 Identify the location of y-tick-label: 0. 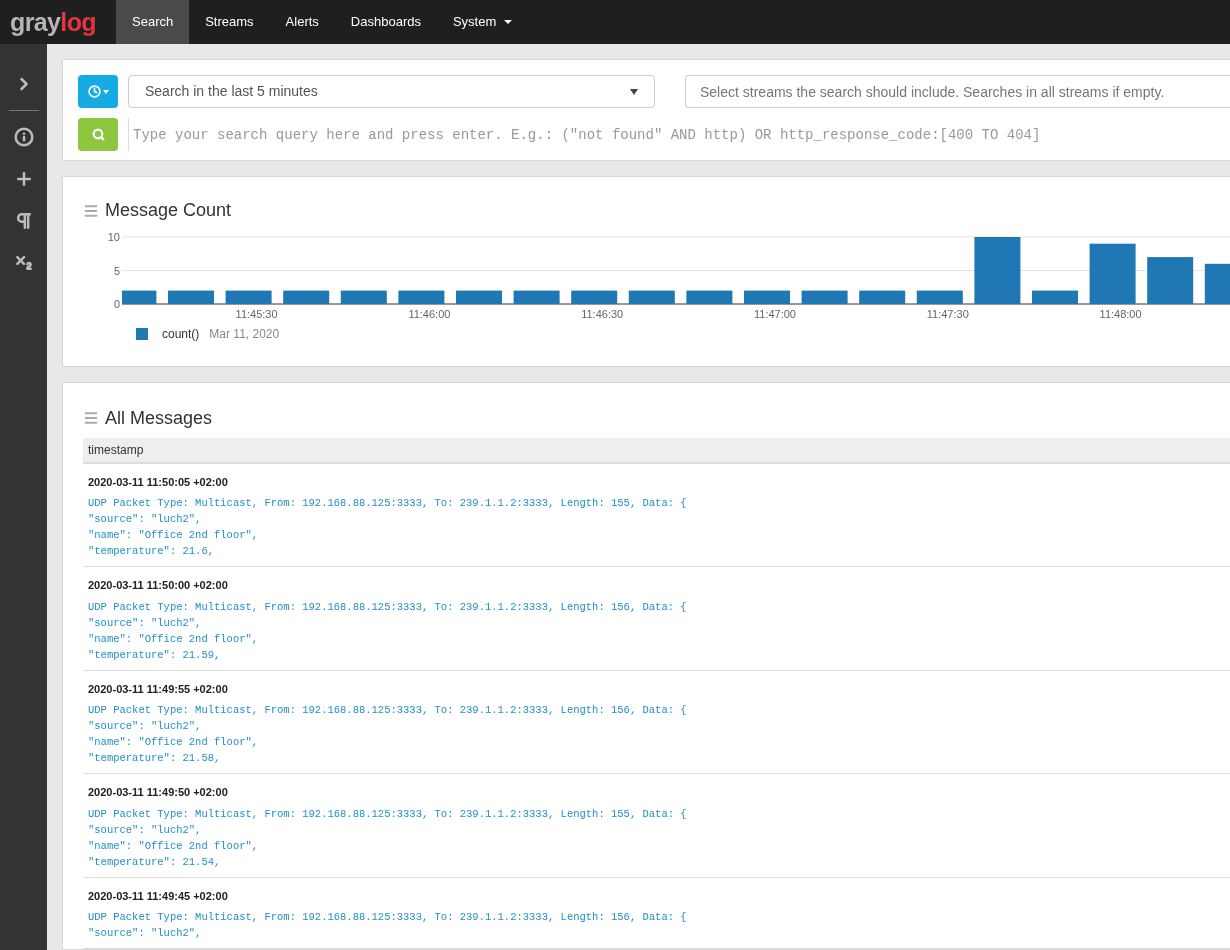
(116, 304).